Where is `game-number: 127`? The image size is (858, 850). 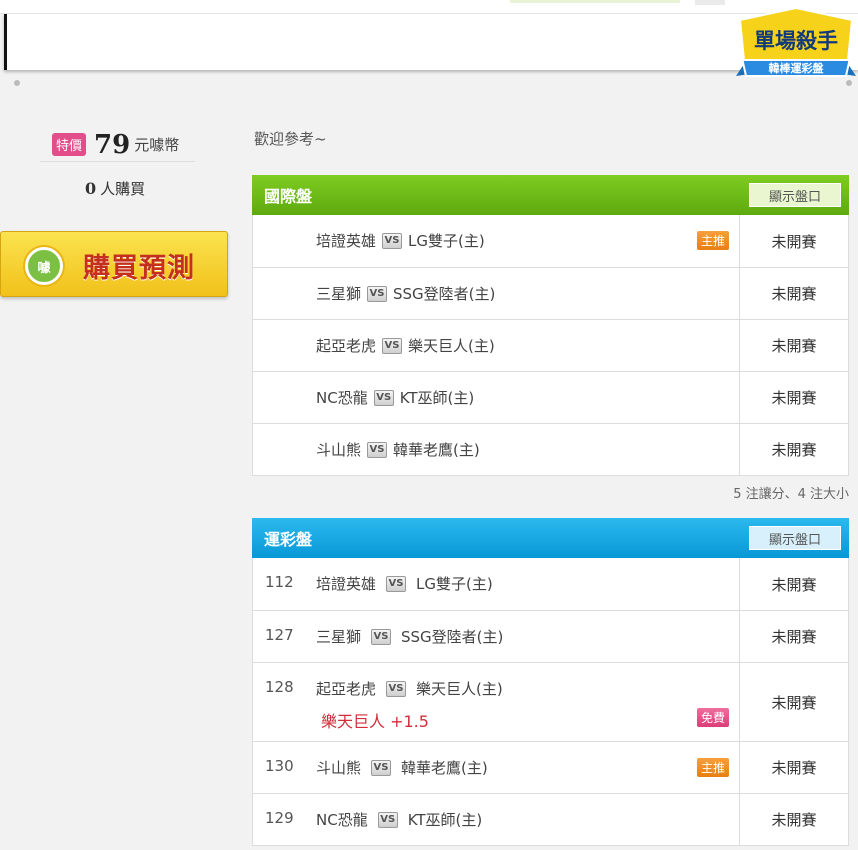
game-number: 127 is located at coordinates (279, 635).